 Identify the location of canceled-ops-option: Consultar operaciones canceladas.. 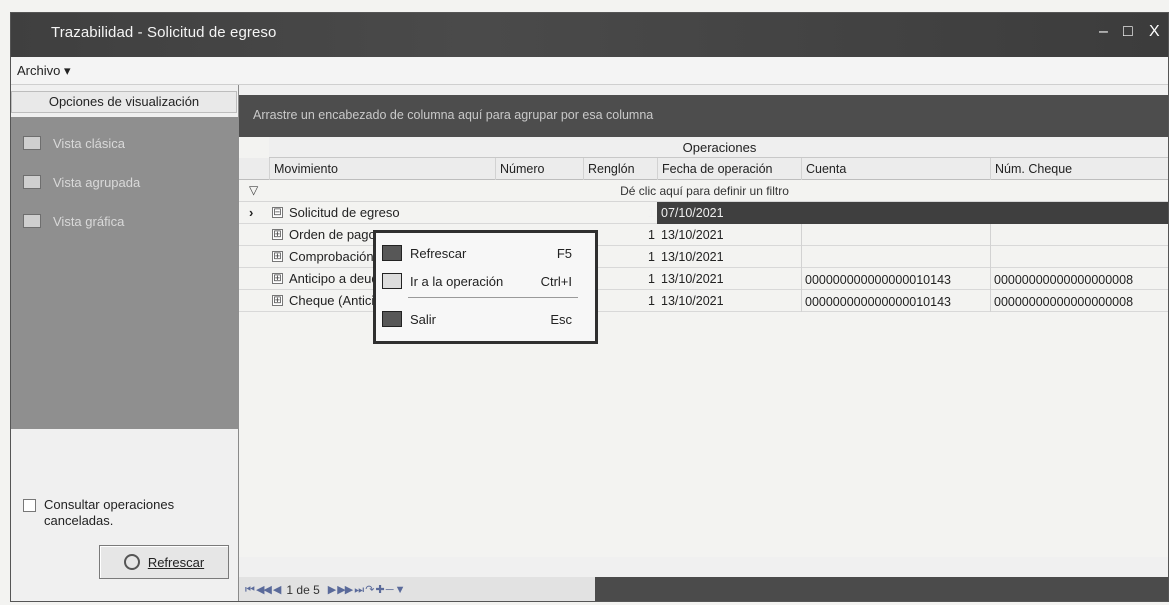
(113, 513).